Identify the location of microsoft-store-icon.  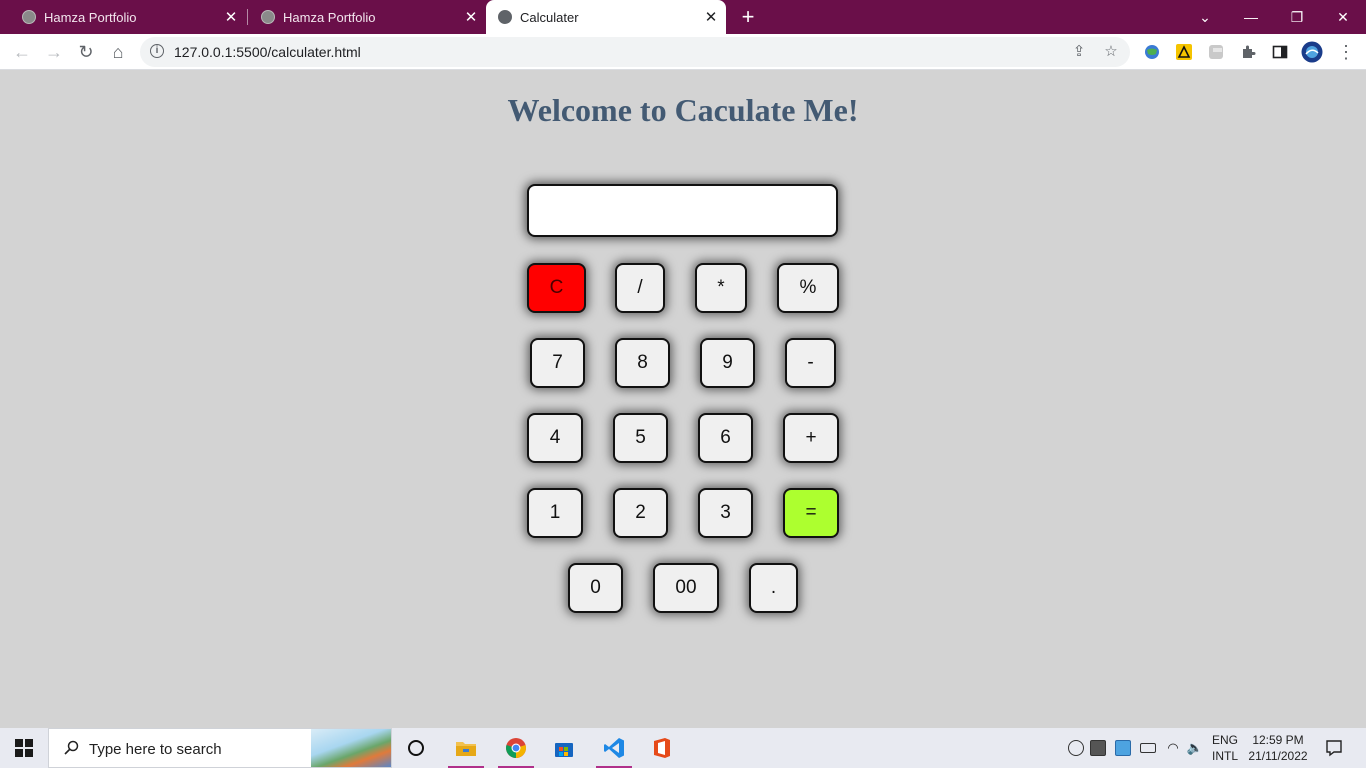
(564, 750).